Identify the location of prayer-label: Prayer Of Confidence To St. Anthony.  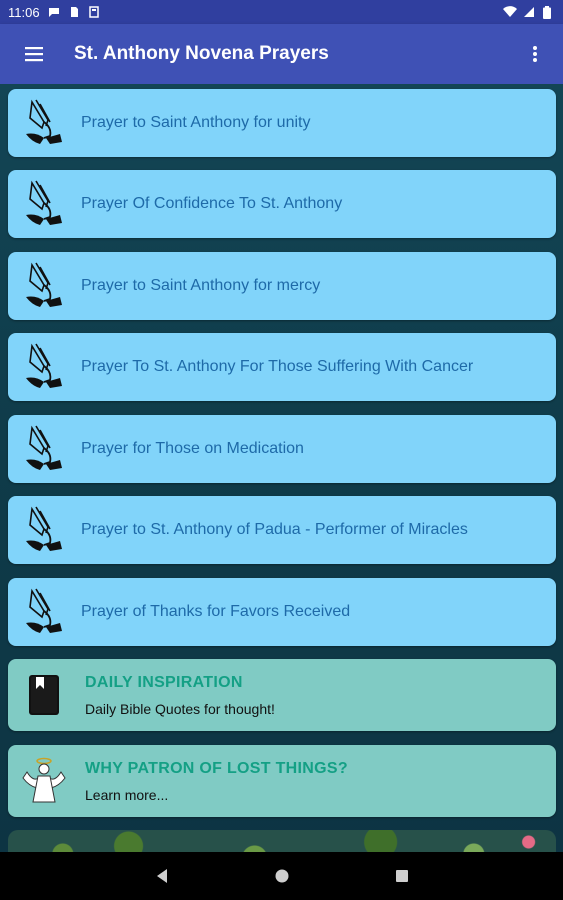
(212, 203).